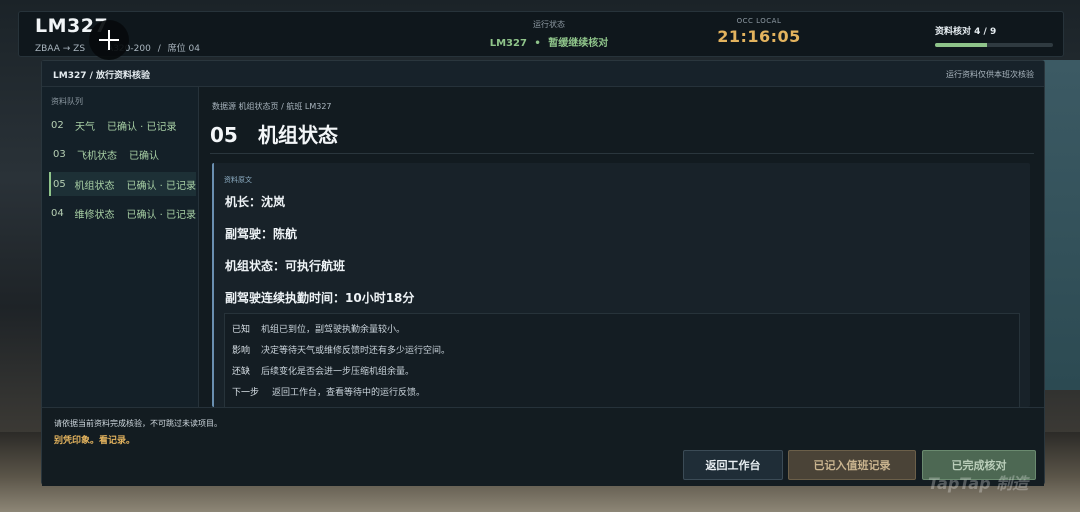 This screenshot has height=512, width=1080. What do you see at coordinates (138, 423) in the screenshot?
I see `footer-hint: 请依据当前资料完成核验，不可跳过未读项目。` at bounding box center [138, 423].